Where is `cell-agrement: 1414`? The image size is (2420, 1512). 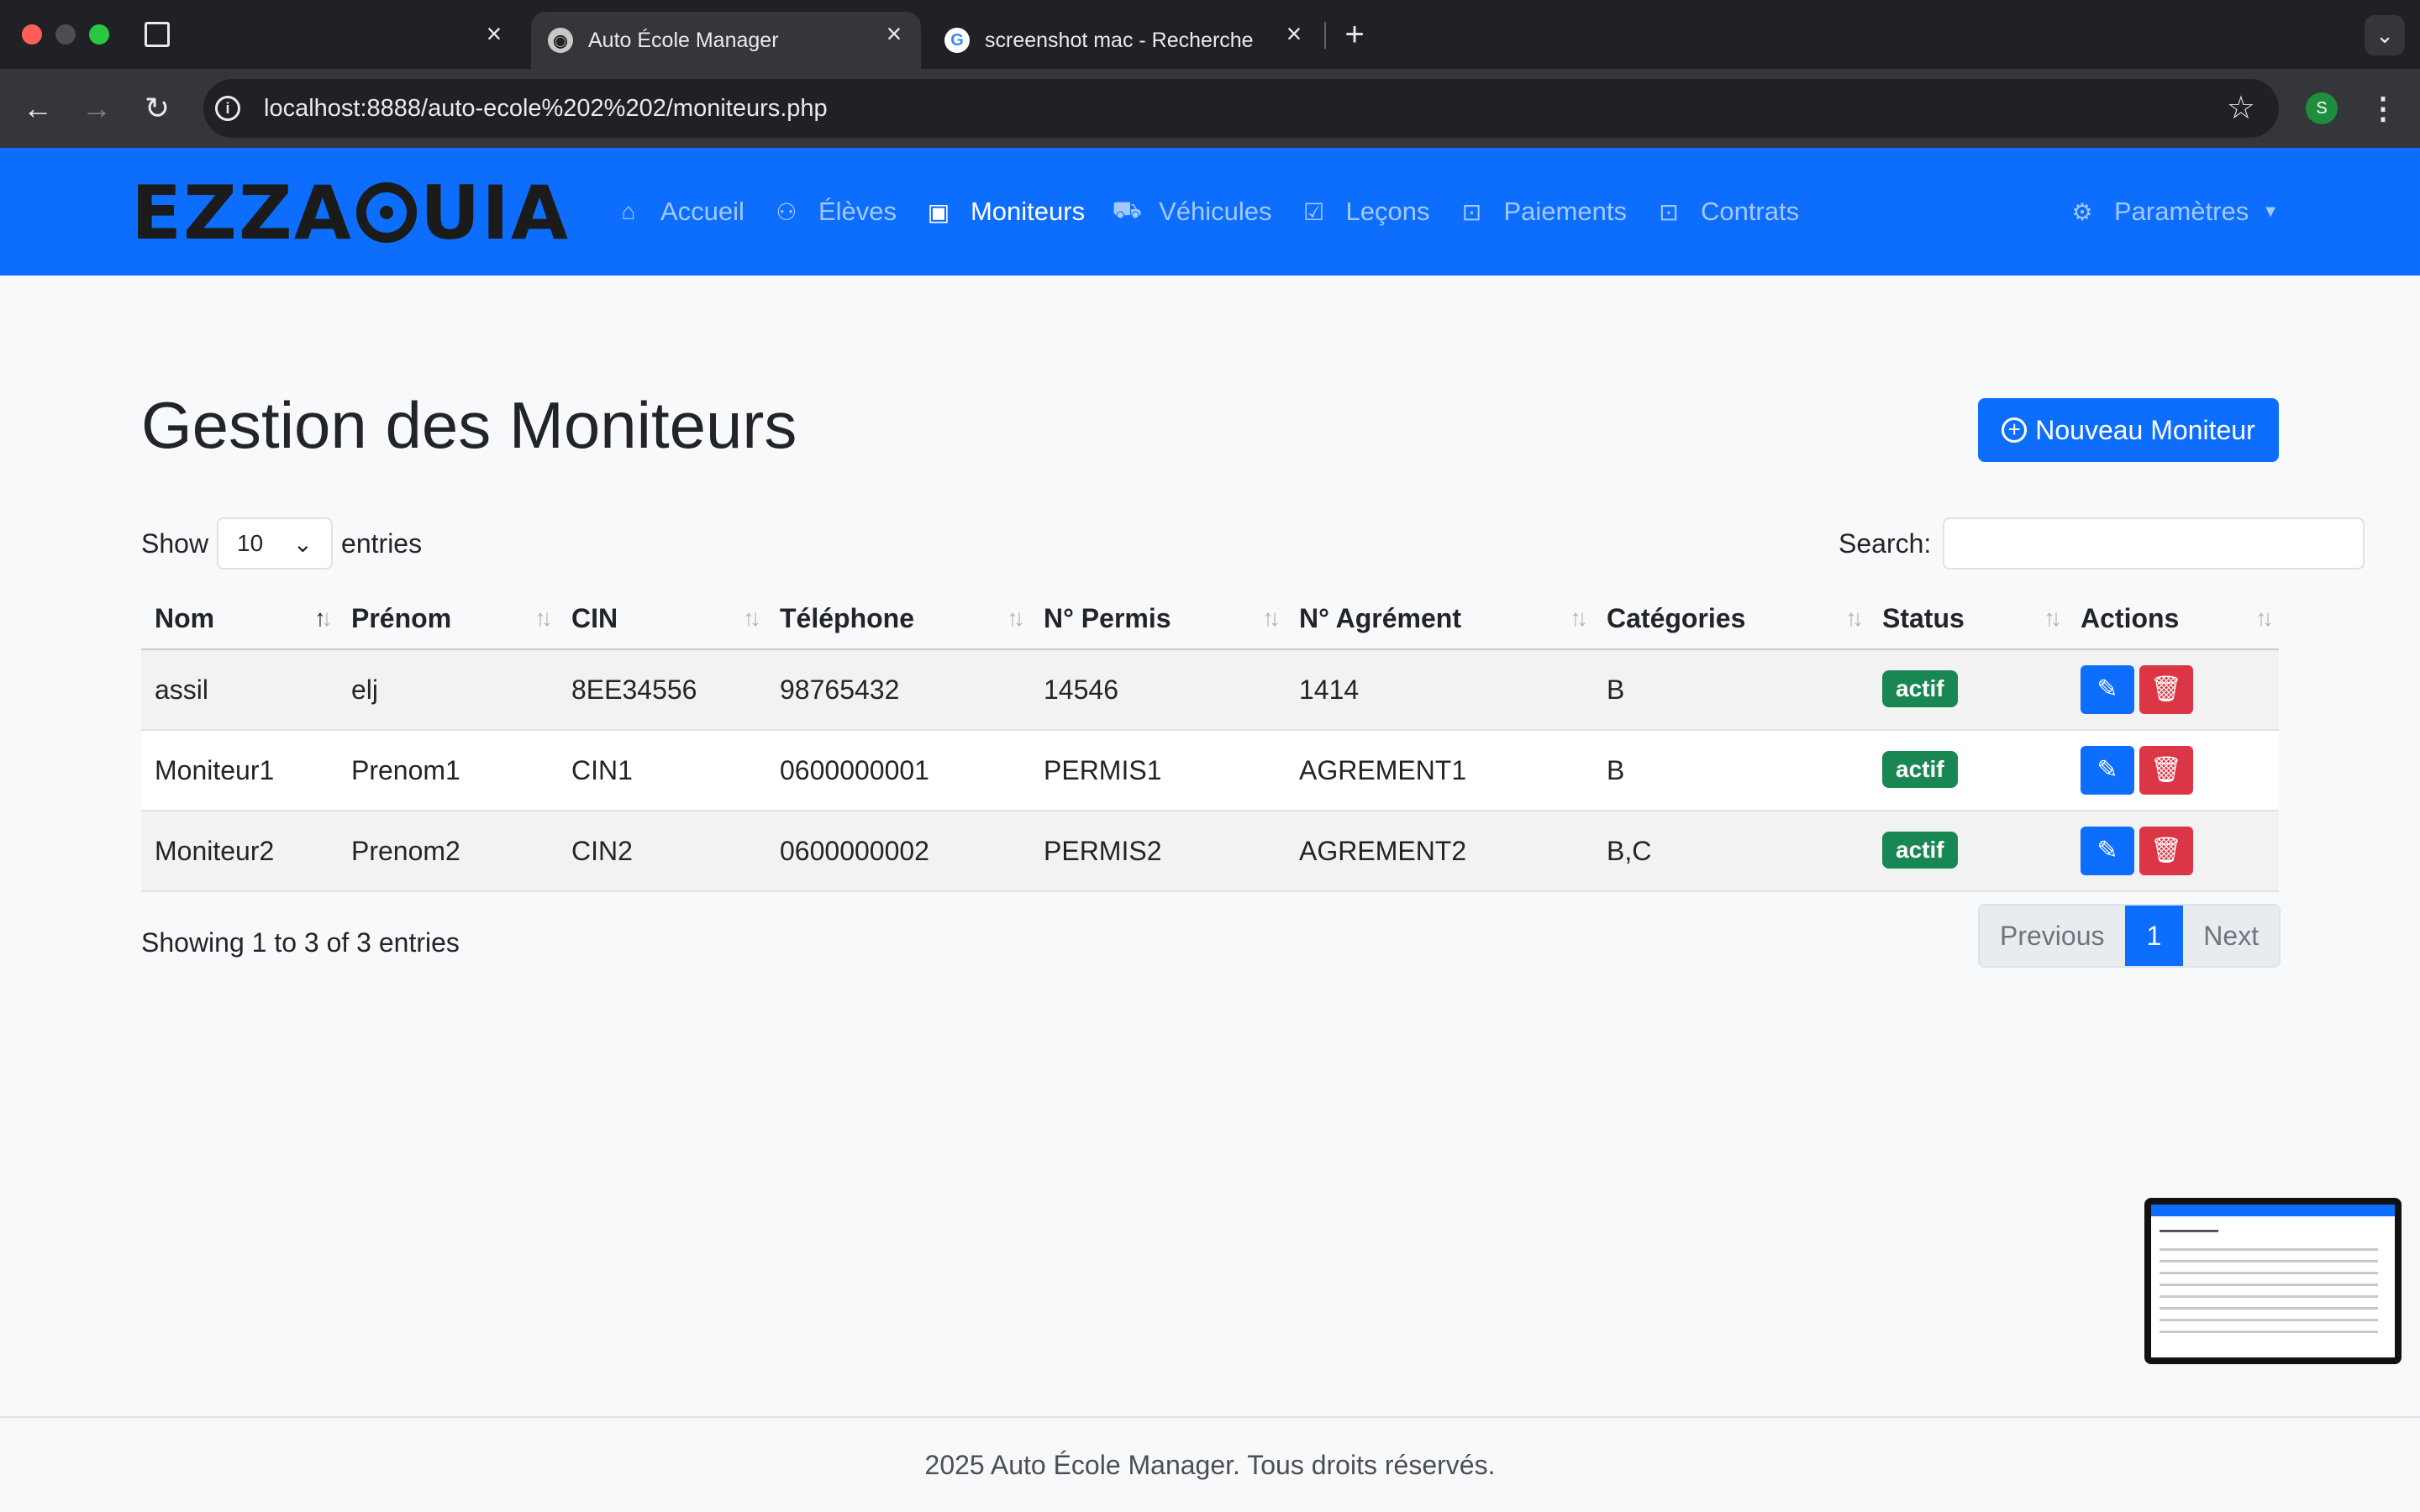 cell-agrement: 1414 is located at coordinates (1439, 690).